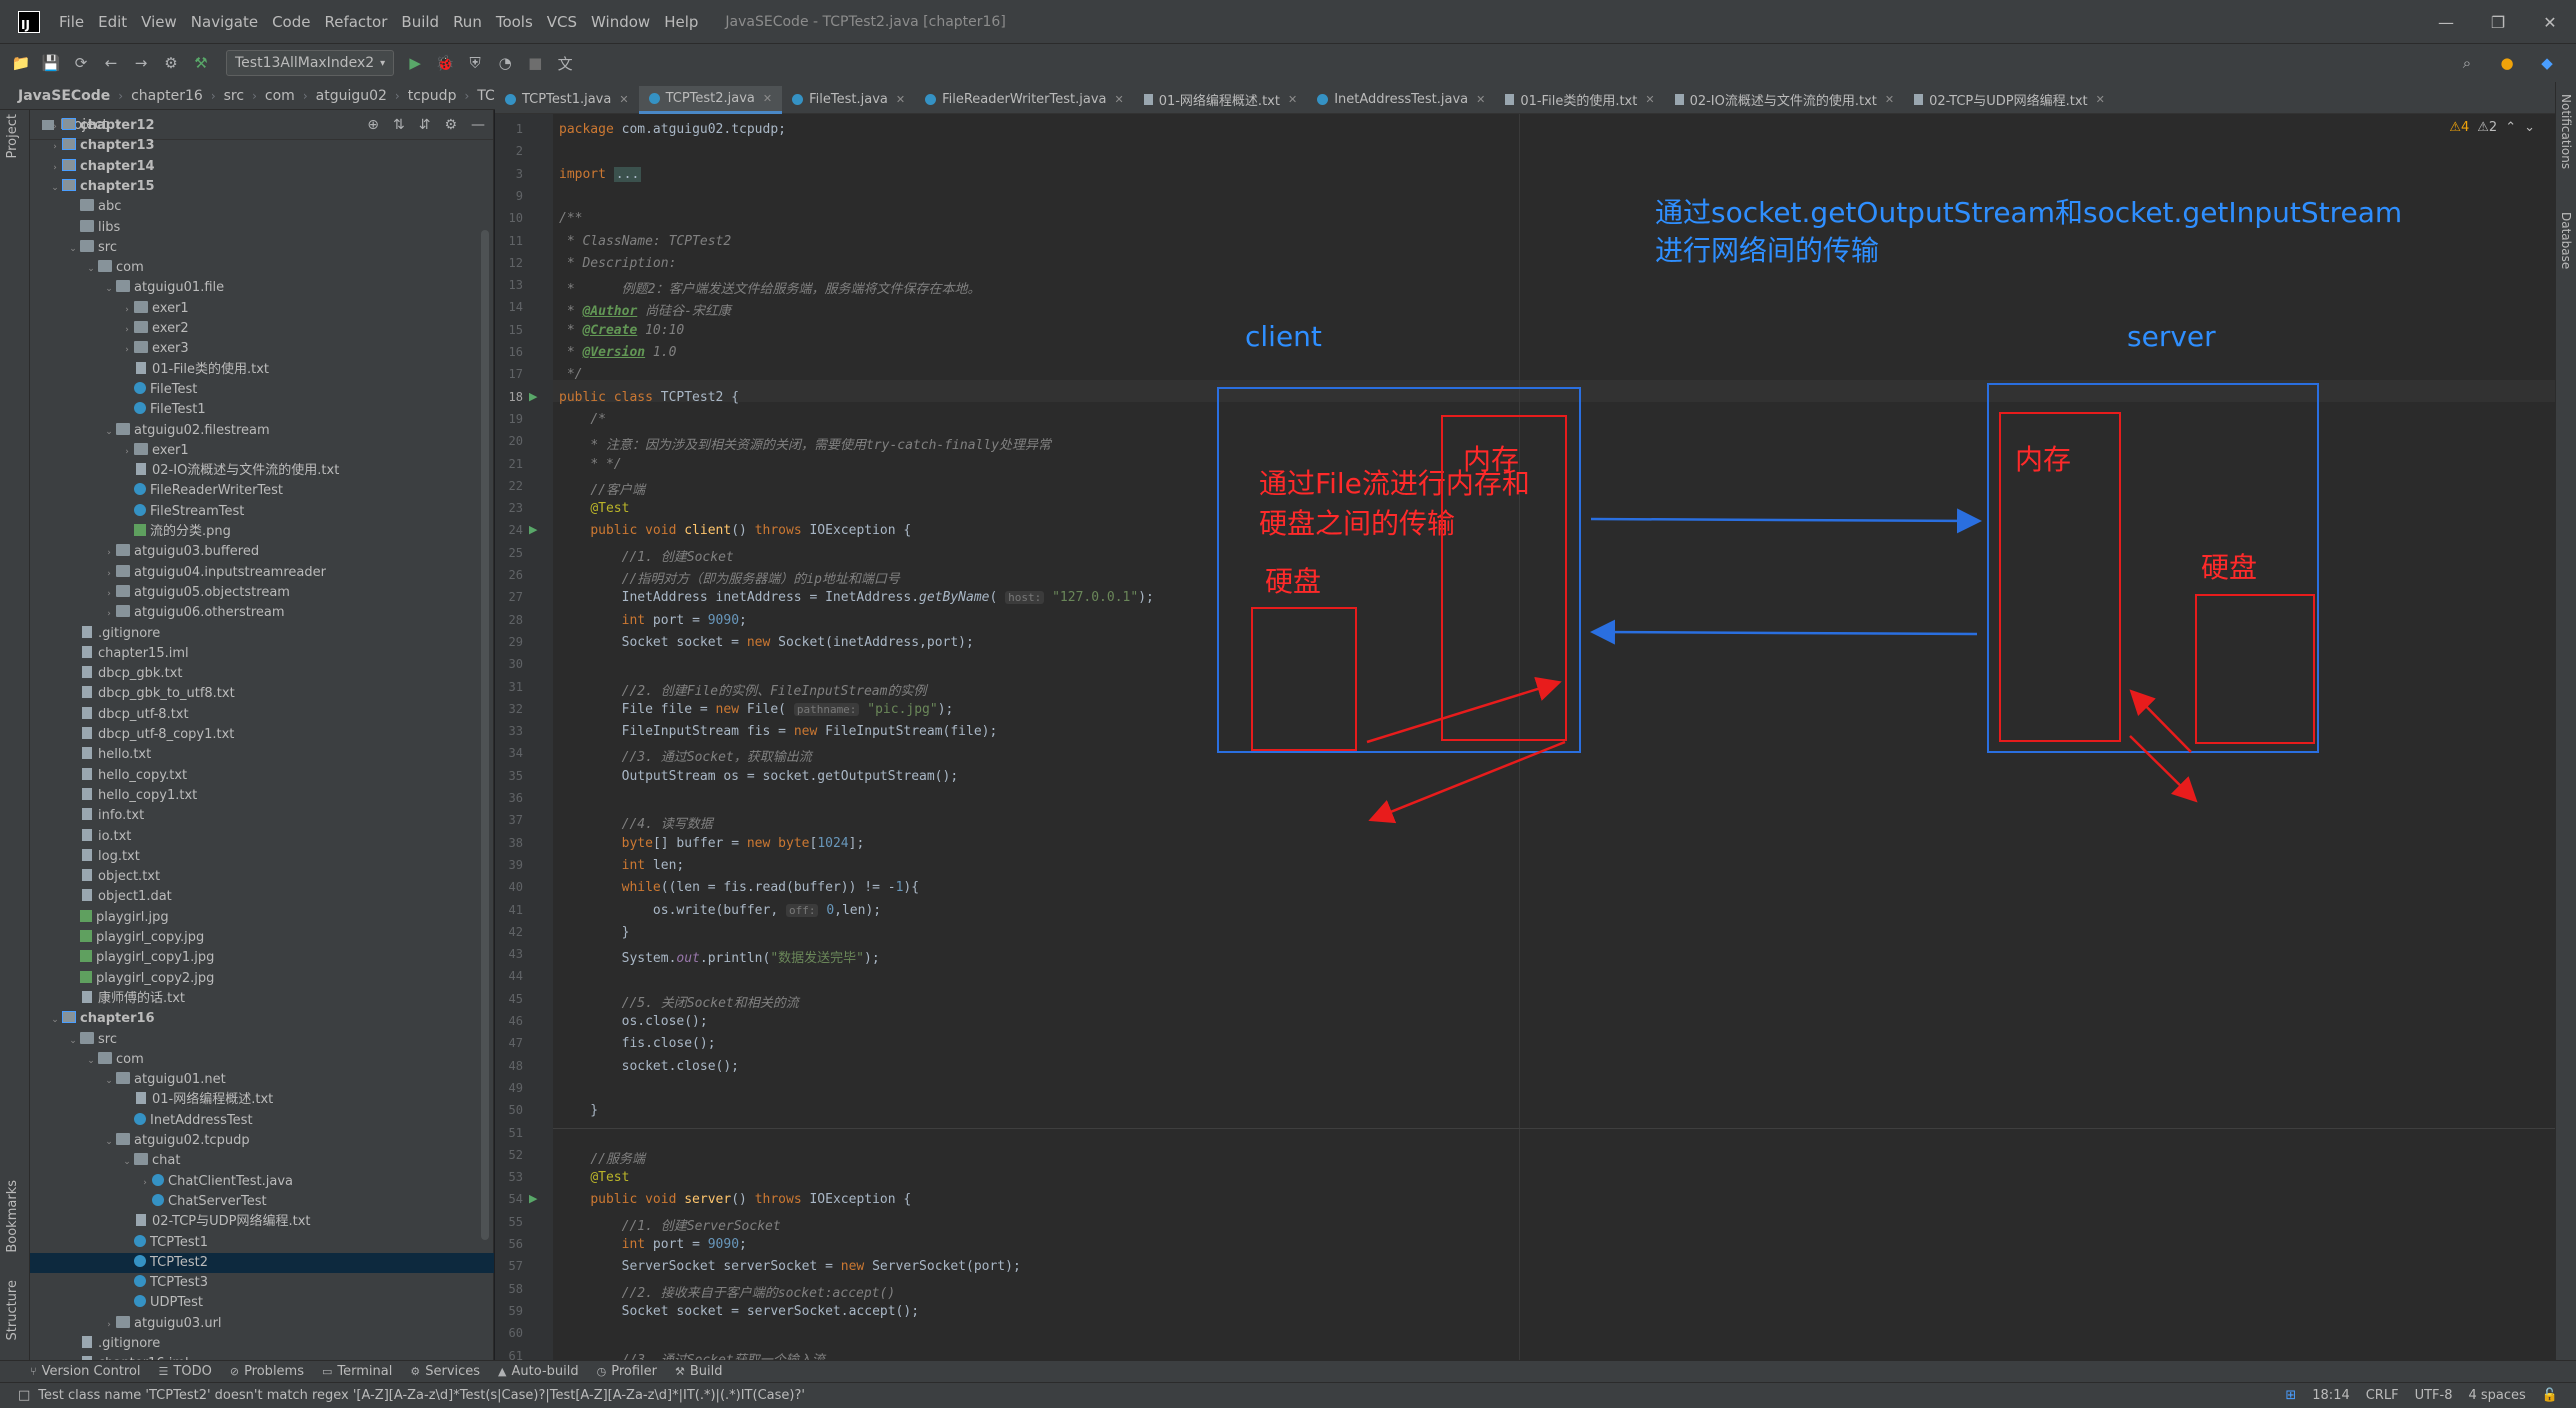 The image size is (2576, 1408). Describe the element at coordinates (167, 96) in the screenshot. I see `breadcrumb-item: chapter16` at that location.